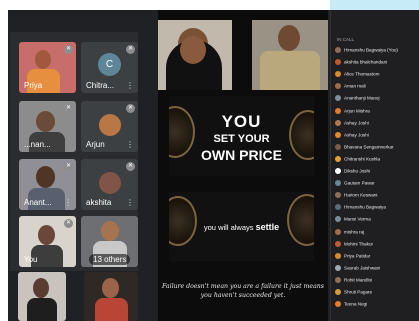 Image resolution: width=419 pixels, height=321 pixels. Describe the element at coordinates (110, 259) in the screenshot. I see `others-count-label: 13 others` at that location.